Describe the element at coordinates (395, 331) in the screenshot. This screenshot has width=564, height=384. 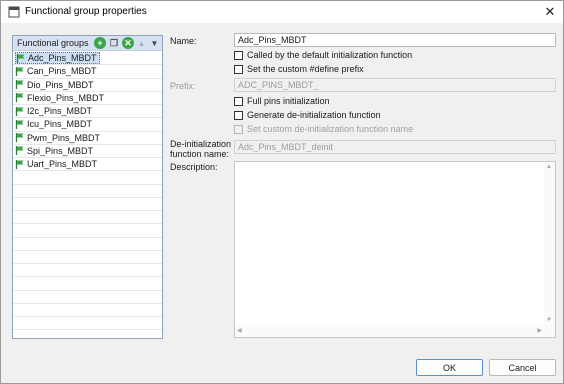
I see `horizontal-scrollbar: ◀ ▶` at that location.